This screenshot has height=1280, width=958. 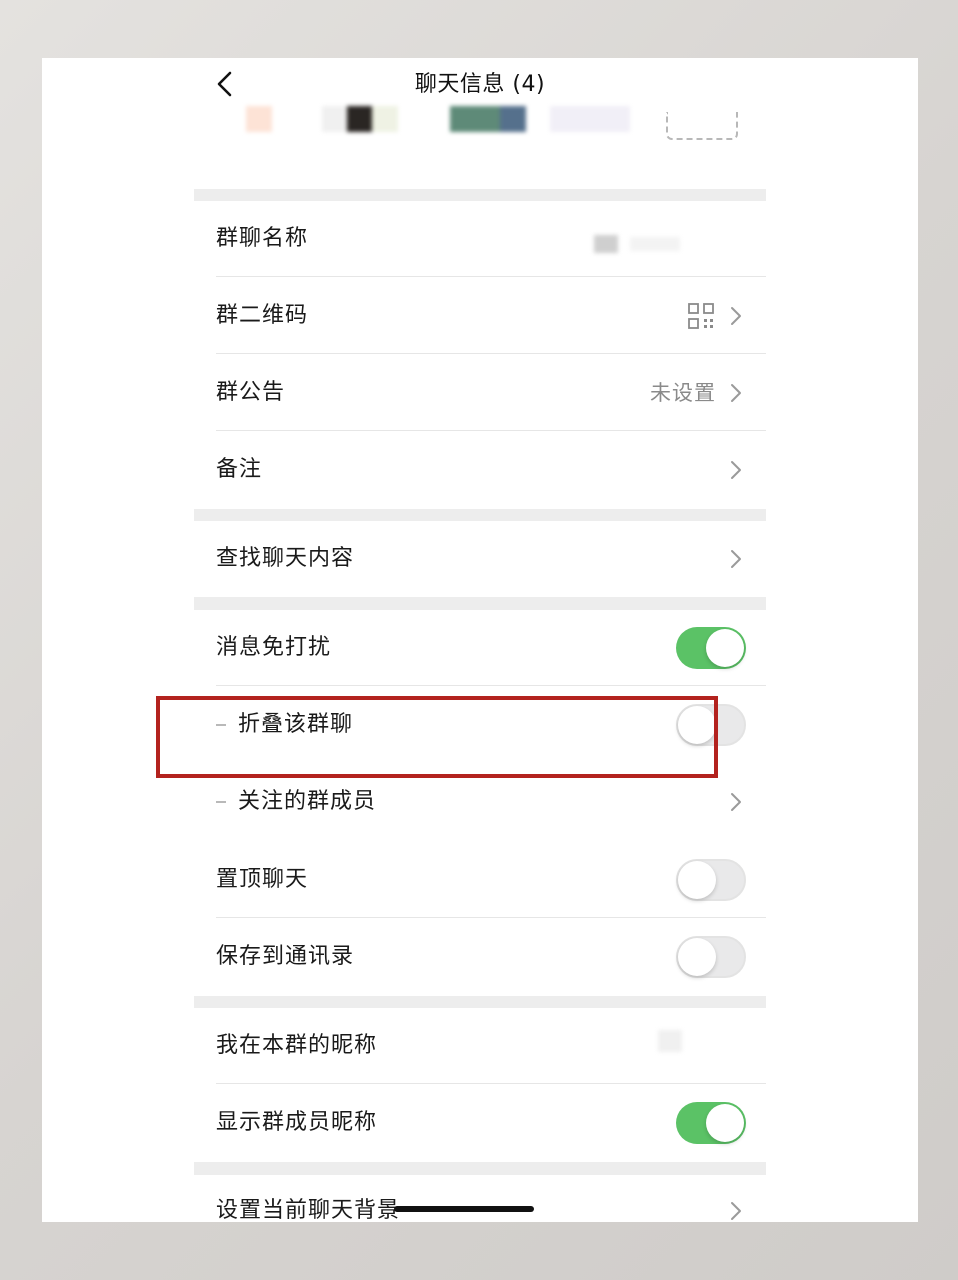 I want to click on mute-toggle, so click(x=711, y=648).